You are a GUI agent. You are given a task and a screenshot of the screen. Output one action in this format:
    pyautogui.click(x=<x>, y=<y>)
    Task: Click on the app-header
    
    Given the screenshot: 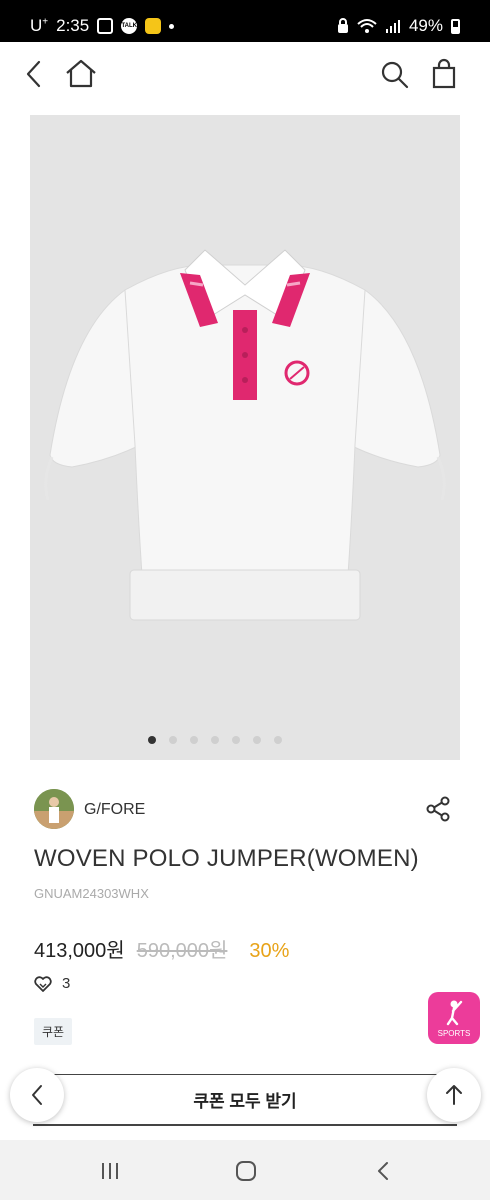 What is the action you would take?
    pyautogui.click(x=245, y=74)
    